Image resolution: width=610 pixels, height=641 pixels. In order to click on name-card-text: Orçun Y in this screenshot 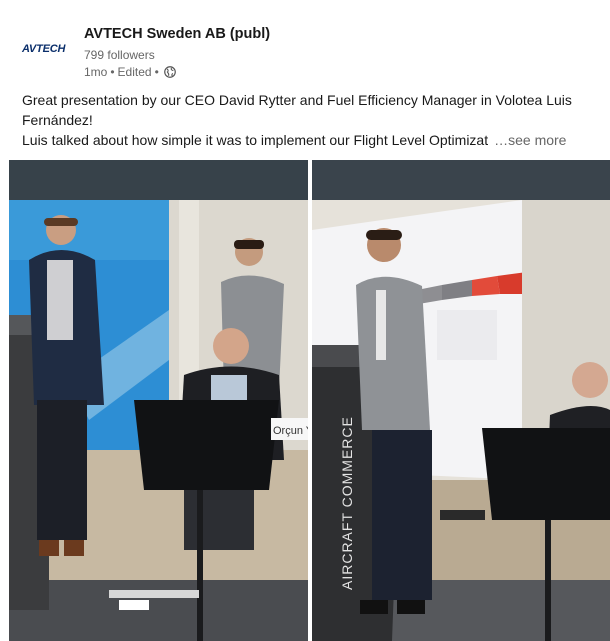, I will do `click(290, 431)`.